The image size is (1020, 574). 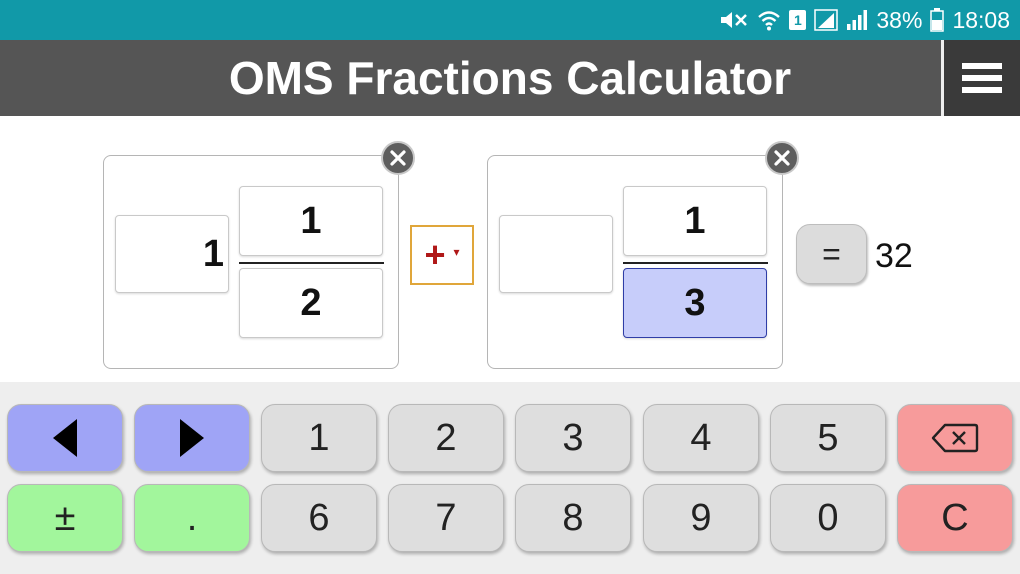 I want to click on key-5: 5, so click(x=828, y=438).